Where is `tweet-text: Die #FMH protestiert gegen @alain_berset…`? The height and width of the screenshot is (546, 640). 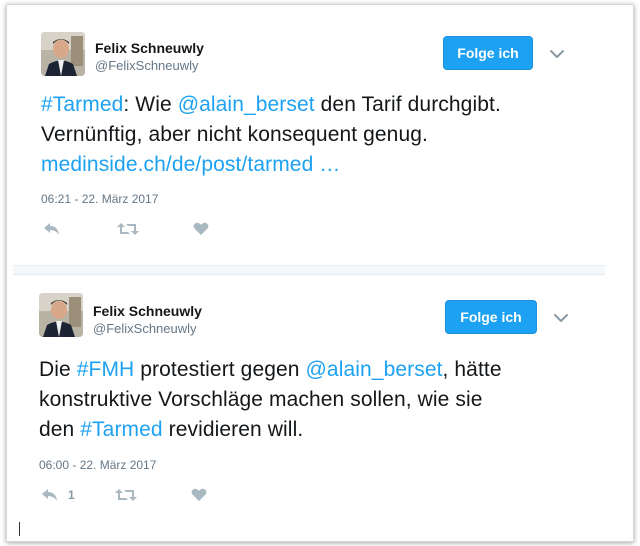
tweet-text: Die #FMH protestiert gegen @alain_berset… is located at coordinates (270, 400).